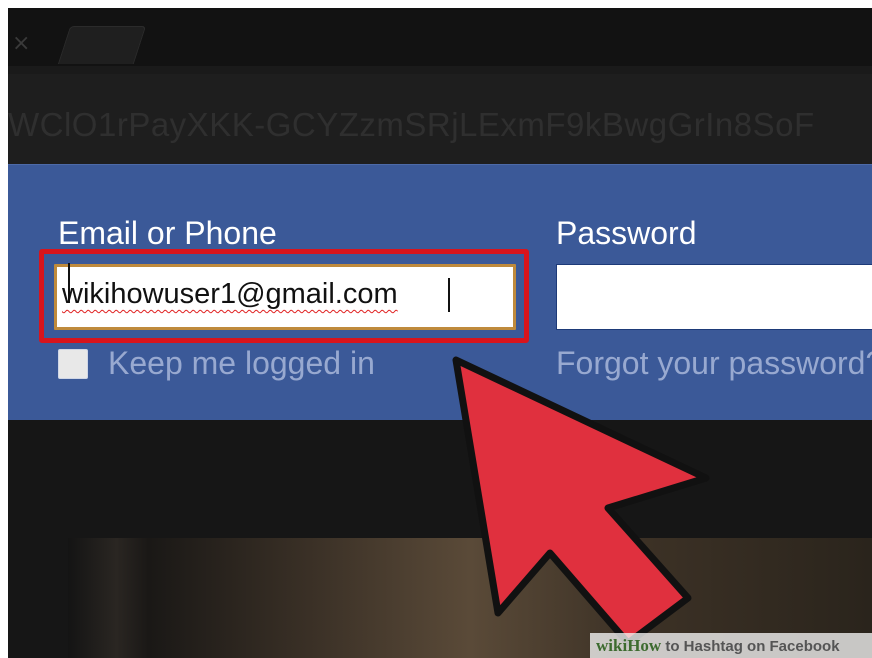 This screenshot has height=658, width=872. Describe the element at coordinates (581, 501) in the screenshot. I see `pointer-arrow-icon` at that location.